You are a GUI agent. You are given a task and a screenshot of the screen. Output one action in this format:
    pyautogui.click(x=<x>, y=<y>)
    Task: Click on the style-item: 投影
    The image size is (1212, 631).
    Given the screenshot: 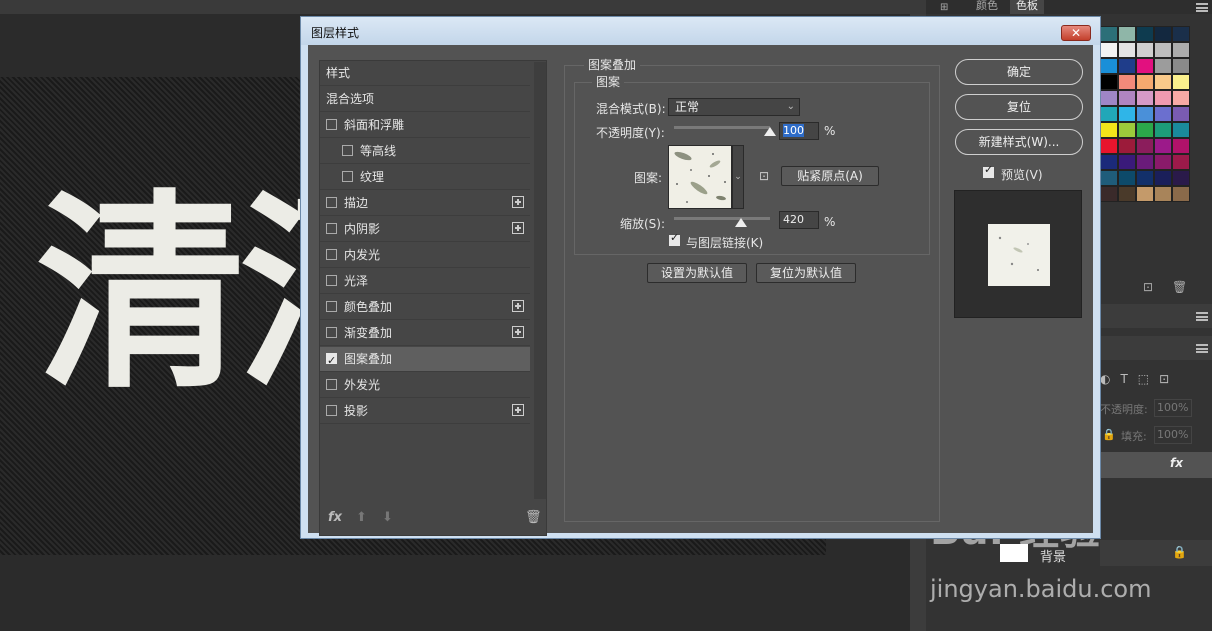 What is the action you would take?
    pyautogui.click(x=425, y=411)
    